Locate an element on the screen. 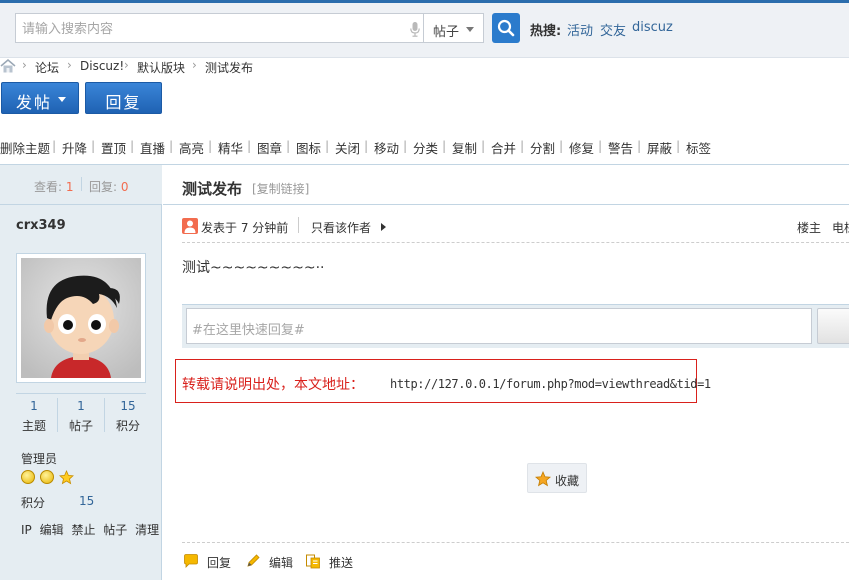 The height and width of the screenshot is (580, 849). elevator-link: 电梯 is located at coordinates (840, 227).